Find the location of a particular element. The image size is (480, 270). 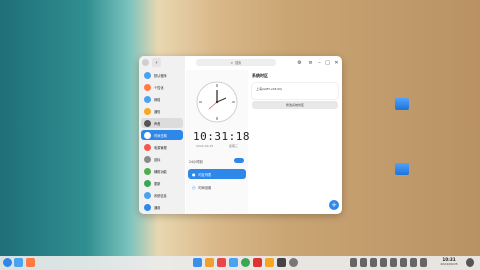

file-manager-icon is located at coordinates (197, 262).